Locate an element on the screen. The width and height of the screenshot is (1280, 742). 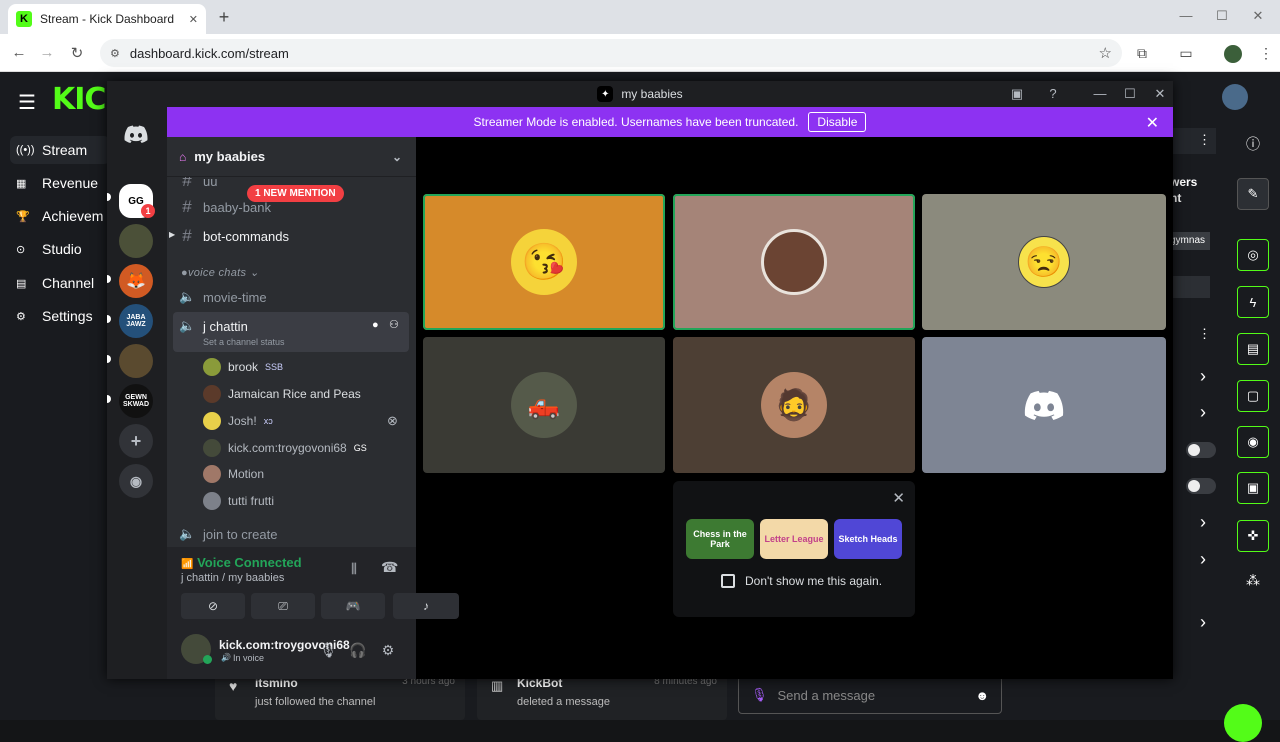
soundwave-icon: ⫼ is located at coordinates (354, 569).